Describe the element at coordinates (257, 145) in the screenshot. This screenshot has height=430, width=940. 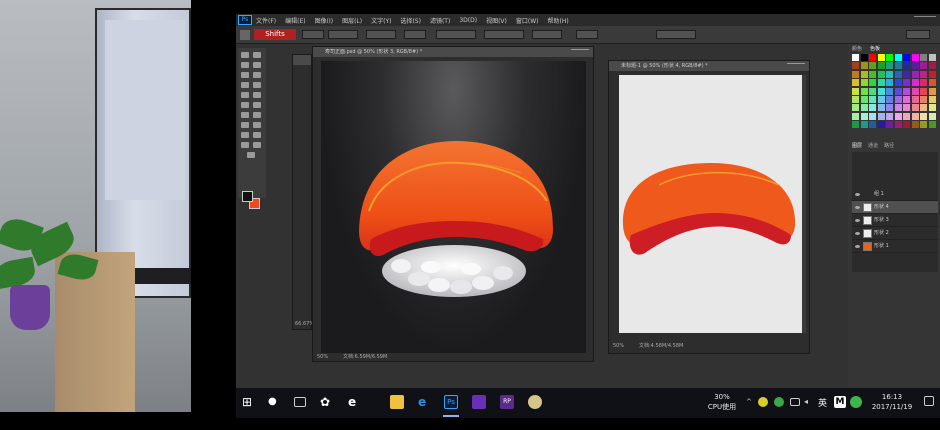
I see `zoom-tool-icon` at that location.